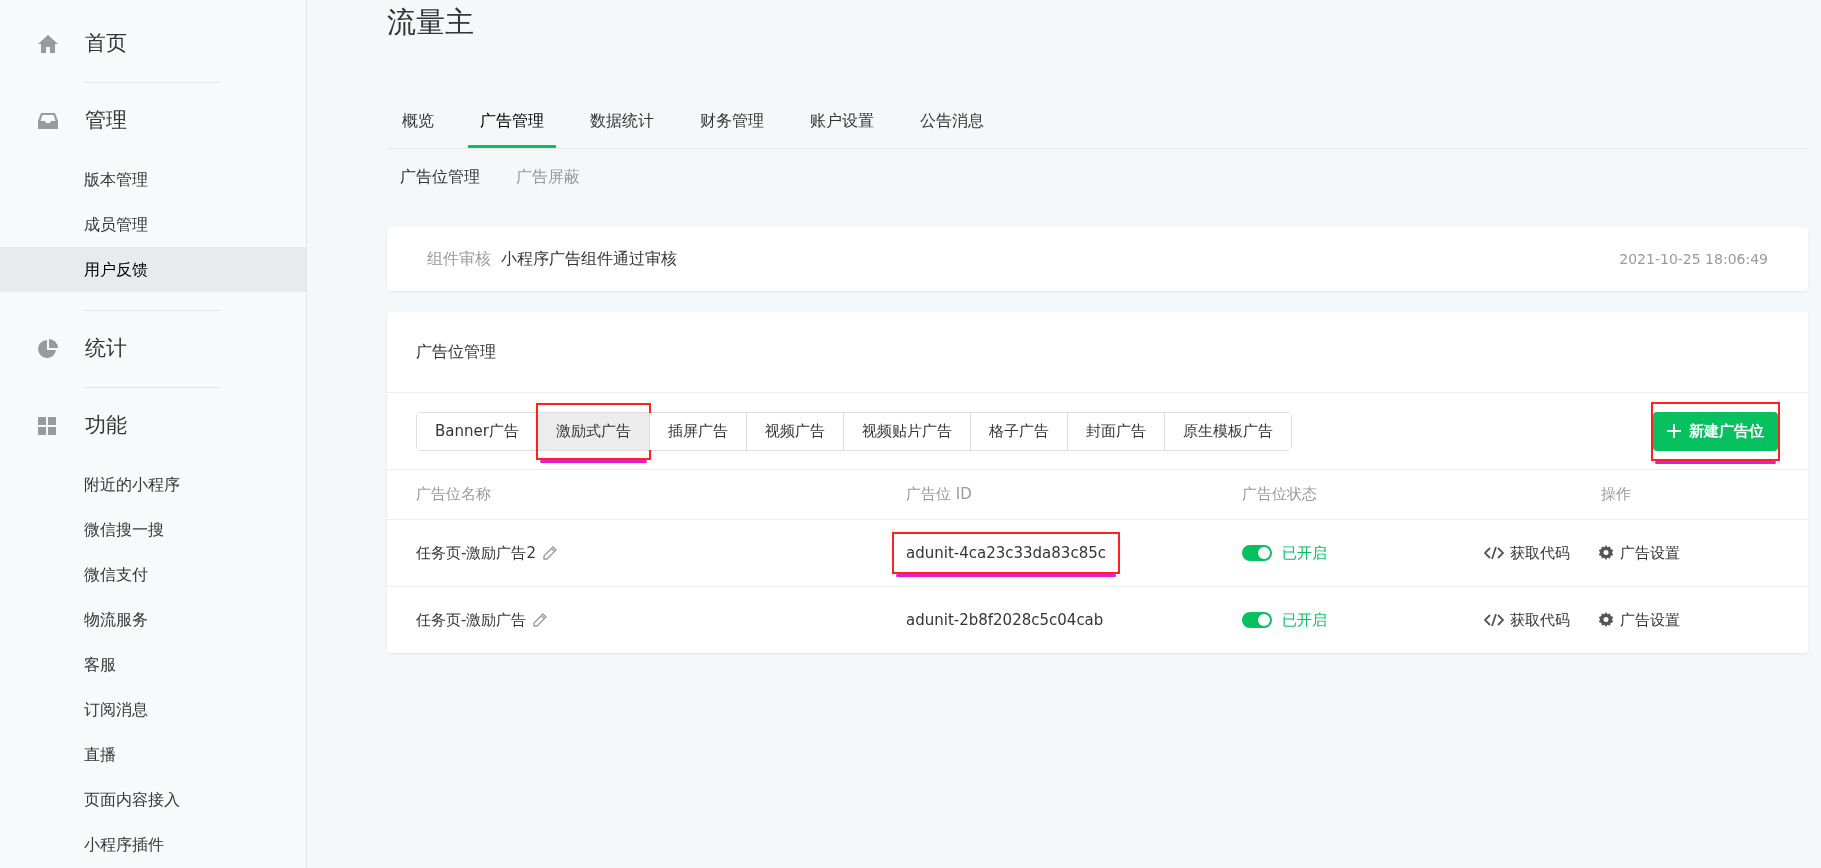 The height and width of the screenshot is (868, 1821). What do you see at coordinates (153, 44) in the screenshot?
I see `sidebar-section: 首页` at bounding box center [153, 44].